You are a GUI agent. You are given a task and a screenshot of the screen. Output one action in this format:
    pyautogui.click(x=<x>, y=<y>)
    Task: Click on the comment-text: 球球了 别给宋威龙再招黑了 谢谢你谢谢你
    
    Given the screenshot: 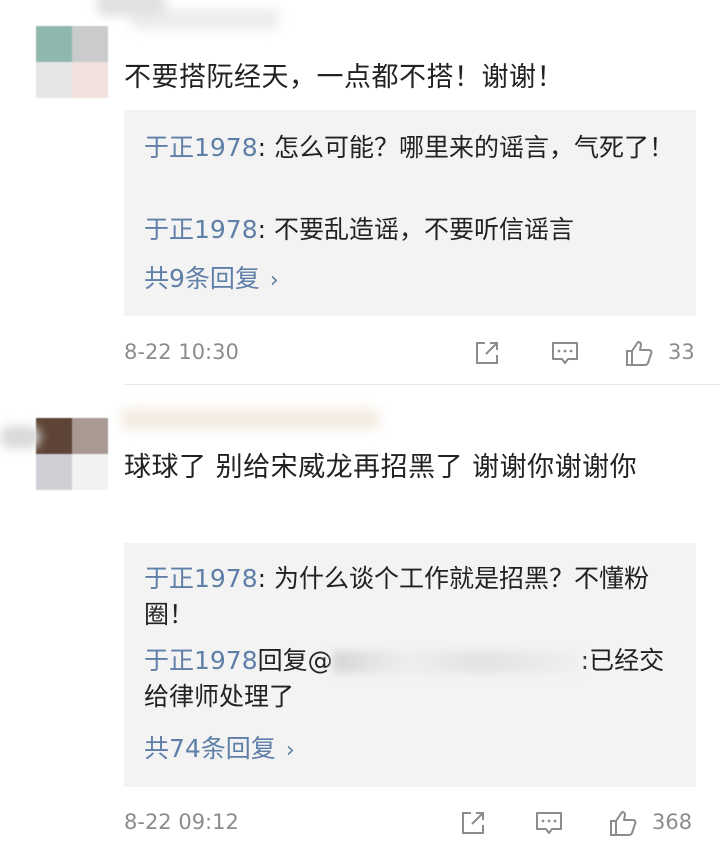 What is the action you would take?
    pyautogui.click(x=381, y=467)
    